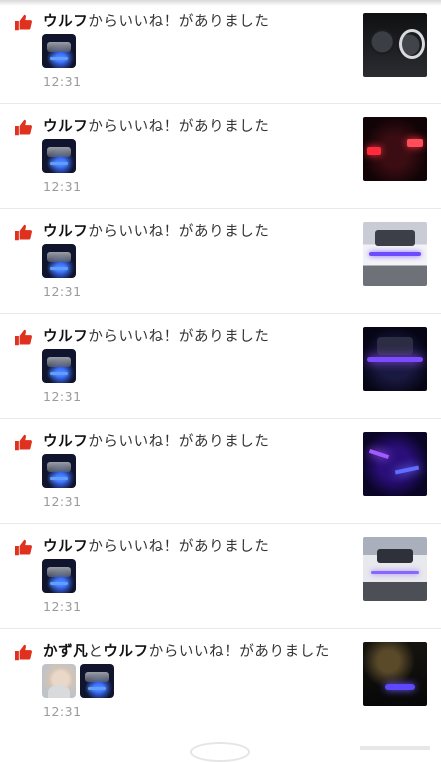  I want to click on notification-row: かず凡とウルフからいいね！がありました 12:31, so click(220, 682).